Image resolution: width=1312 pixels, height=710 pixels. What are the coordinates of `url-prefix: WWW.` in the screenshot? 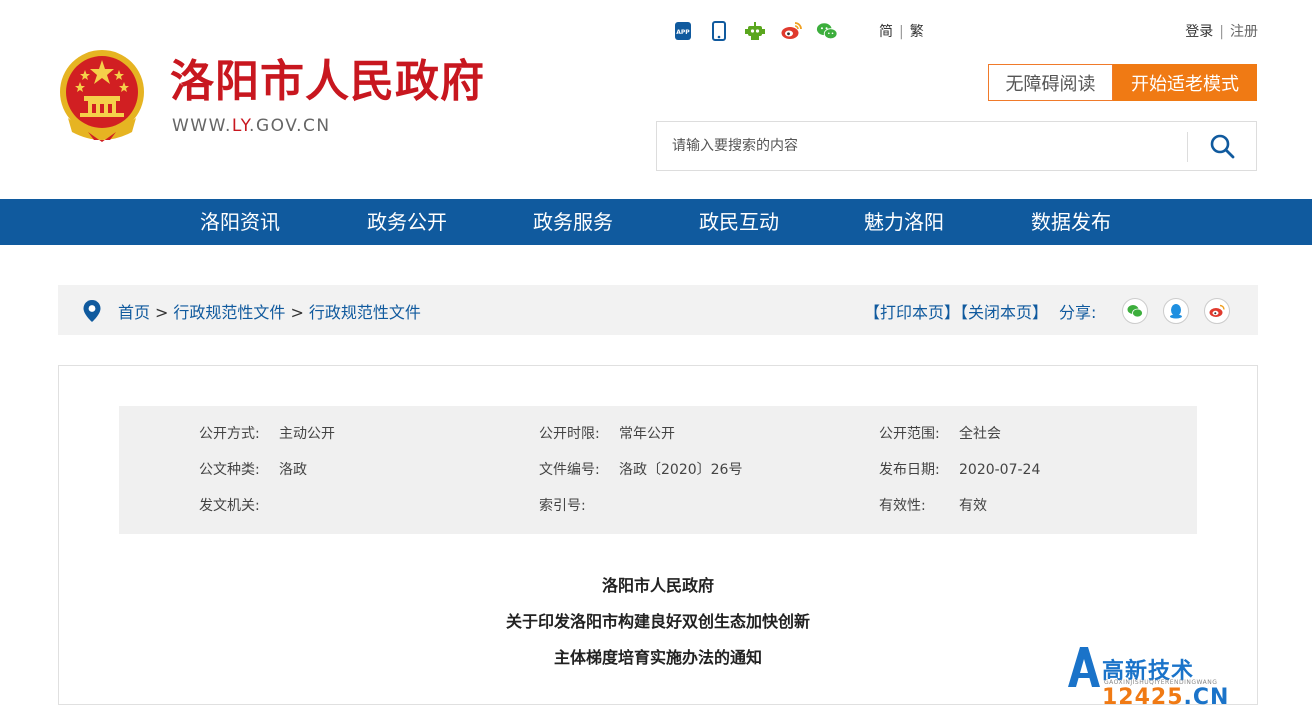 It's located at (202, 126).